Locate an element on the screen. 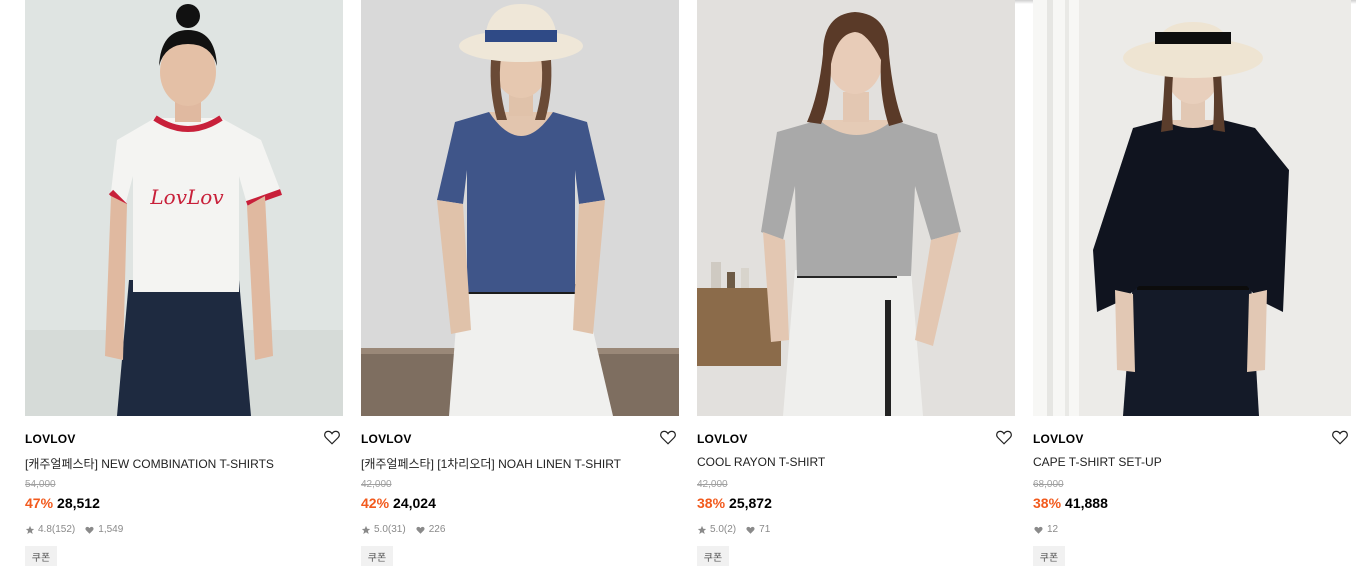 This screenshot has height=580, width=1356. product-title: CAPE T-SHIRT SET-UP is located at coordinates (1097, 462).